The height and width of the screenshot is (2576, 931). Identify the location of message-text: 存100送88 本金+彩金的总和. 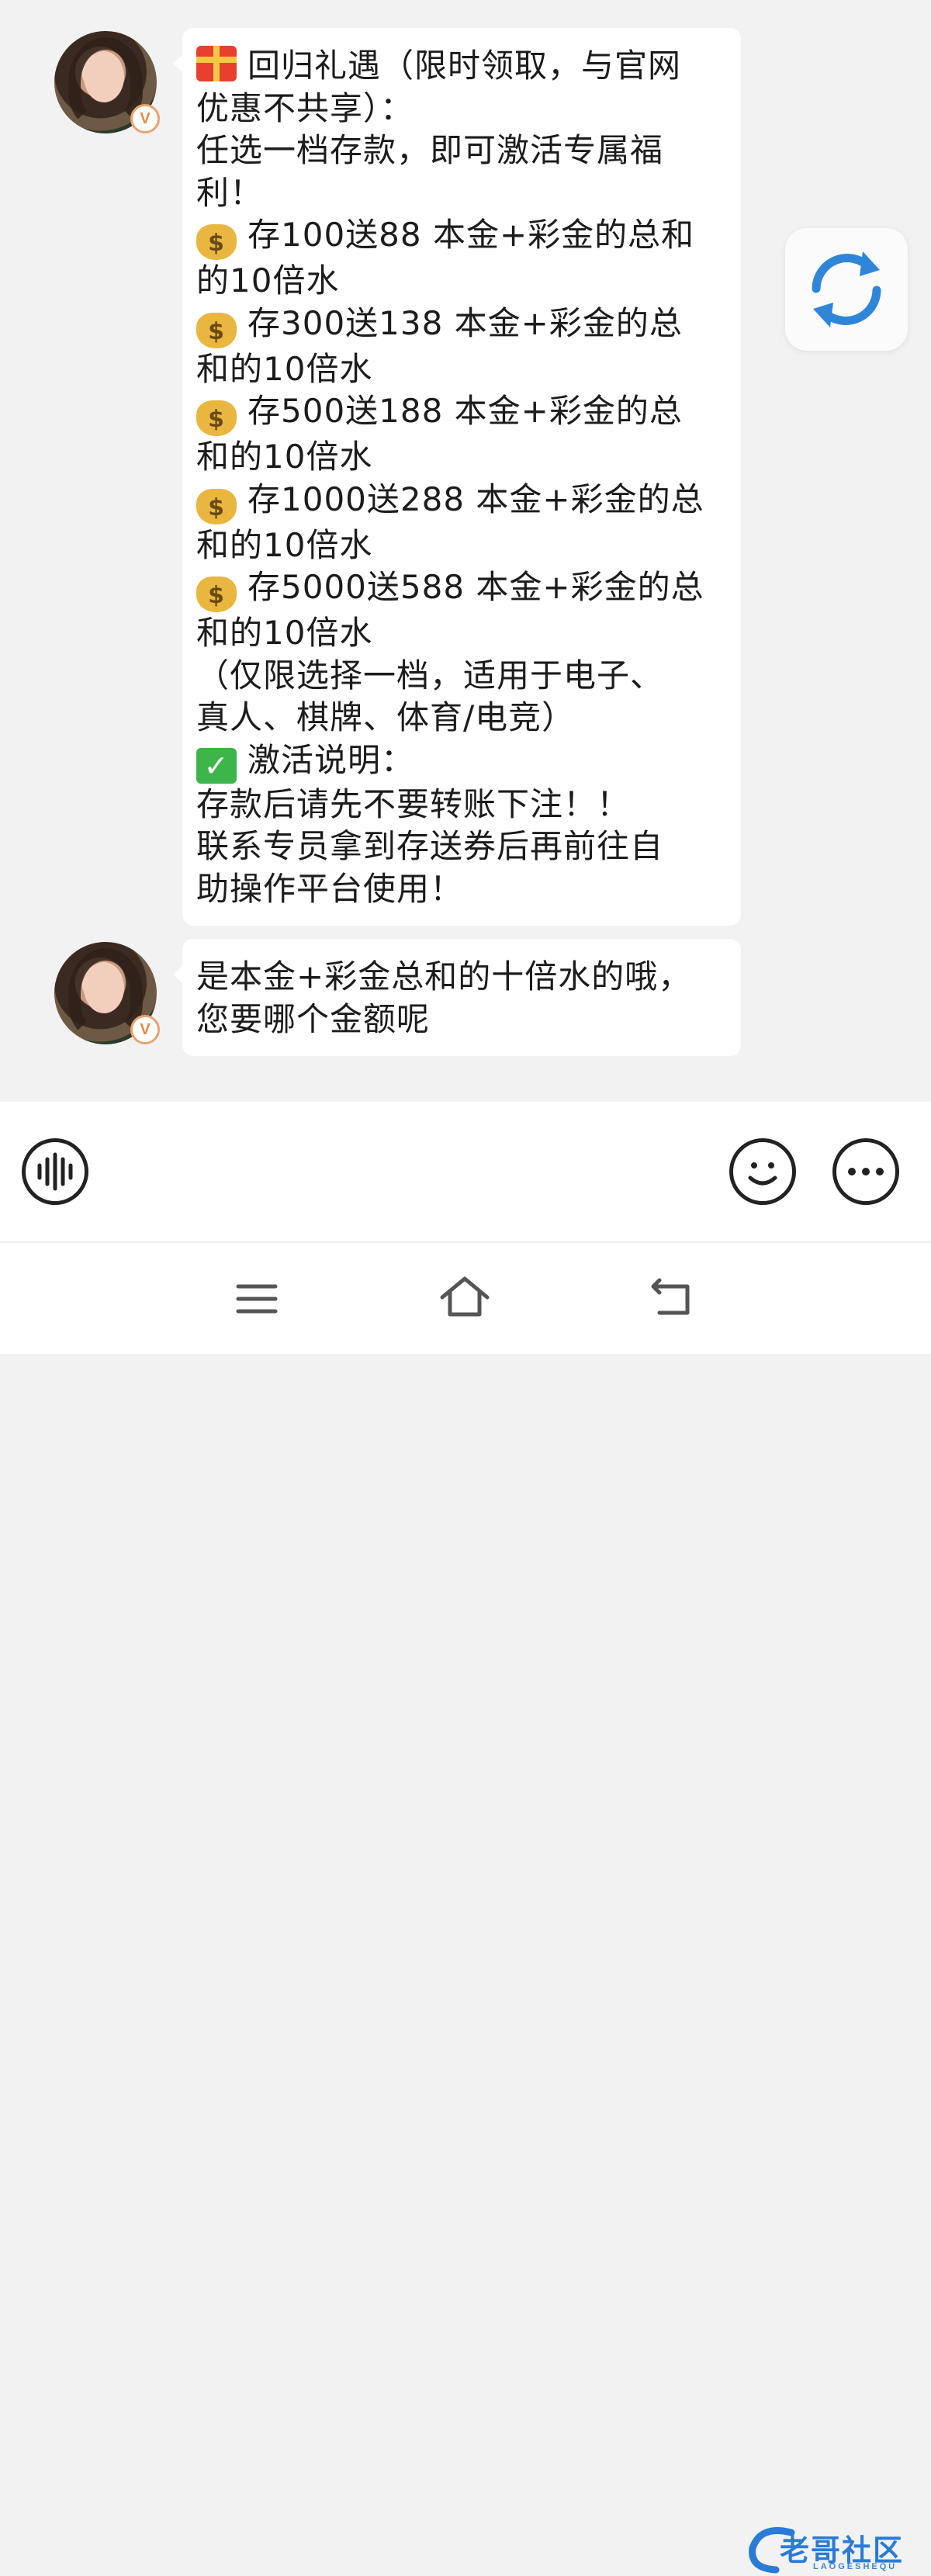
(471, 235).